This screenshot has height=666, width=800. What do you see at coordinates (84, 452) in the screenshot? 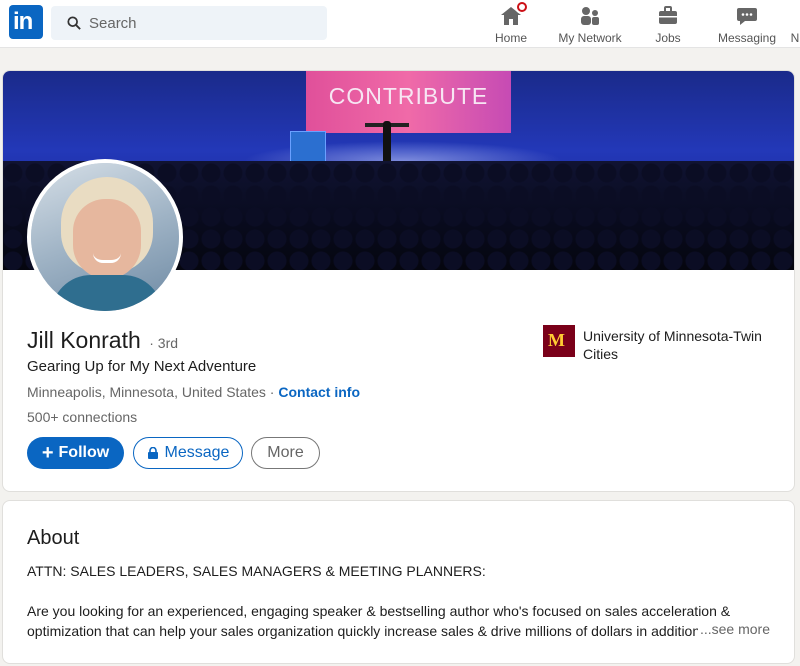
I see `follow-label: Follow` at bounding box center [84, 452].